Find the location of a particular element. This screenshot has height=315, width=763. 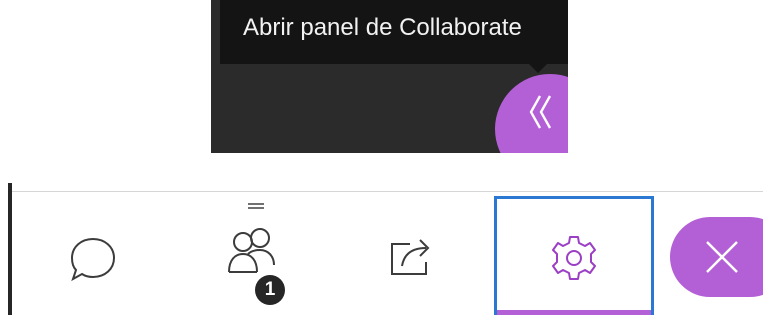

gear-icon is located at coordinates (574, 258).